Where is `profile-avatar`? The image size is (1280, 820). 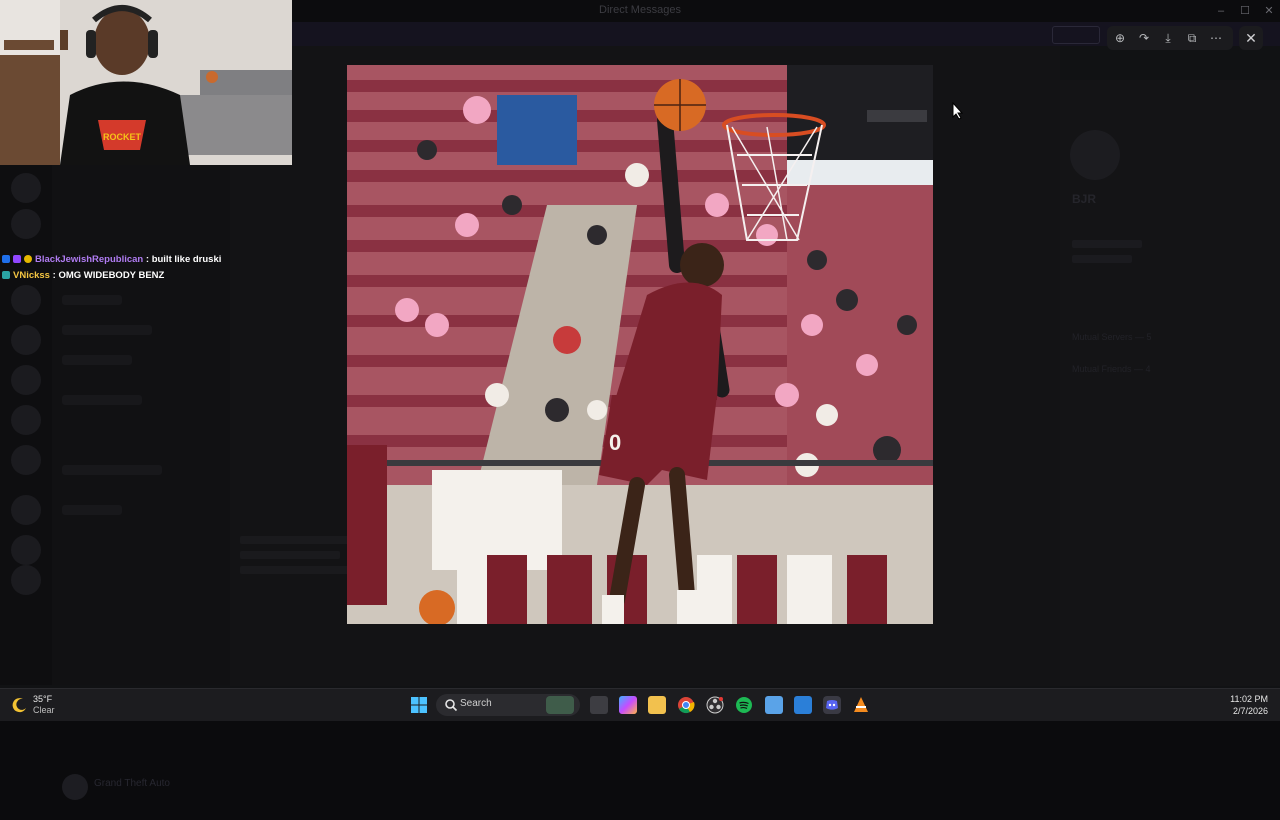 profile-avatar is located at coordinates (1095, 155).